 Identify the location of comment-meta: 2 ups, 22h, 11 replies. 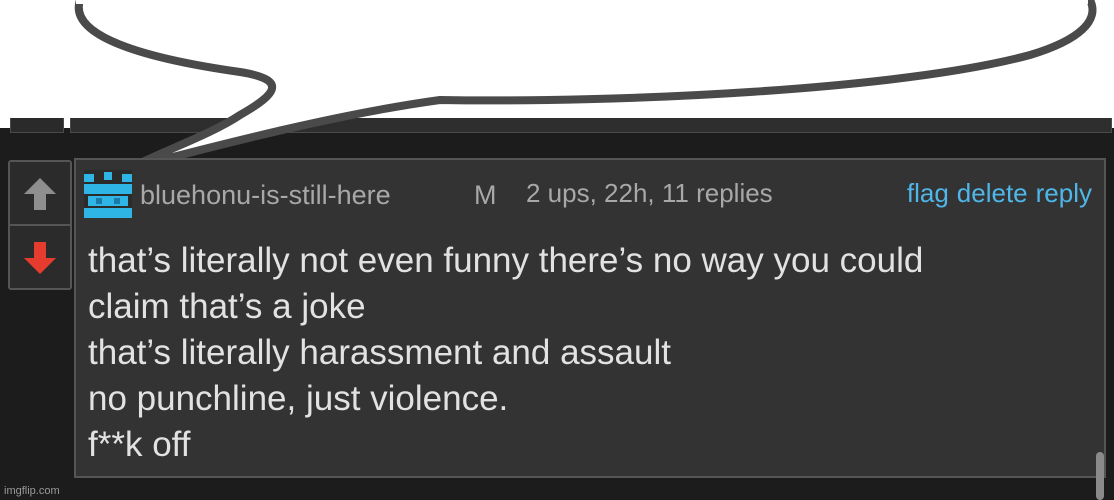
(649, 193).